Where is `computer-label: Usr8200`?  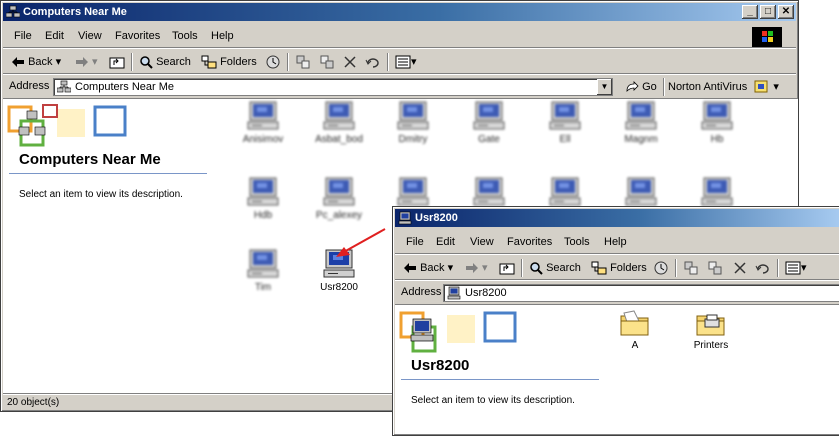
computer-label: Usr8200 is located at coordinates (339, 287).